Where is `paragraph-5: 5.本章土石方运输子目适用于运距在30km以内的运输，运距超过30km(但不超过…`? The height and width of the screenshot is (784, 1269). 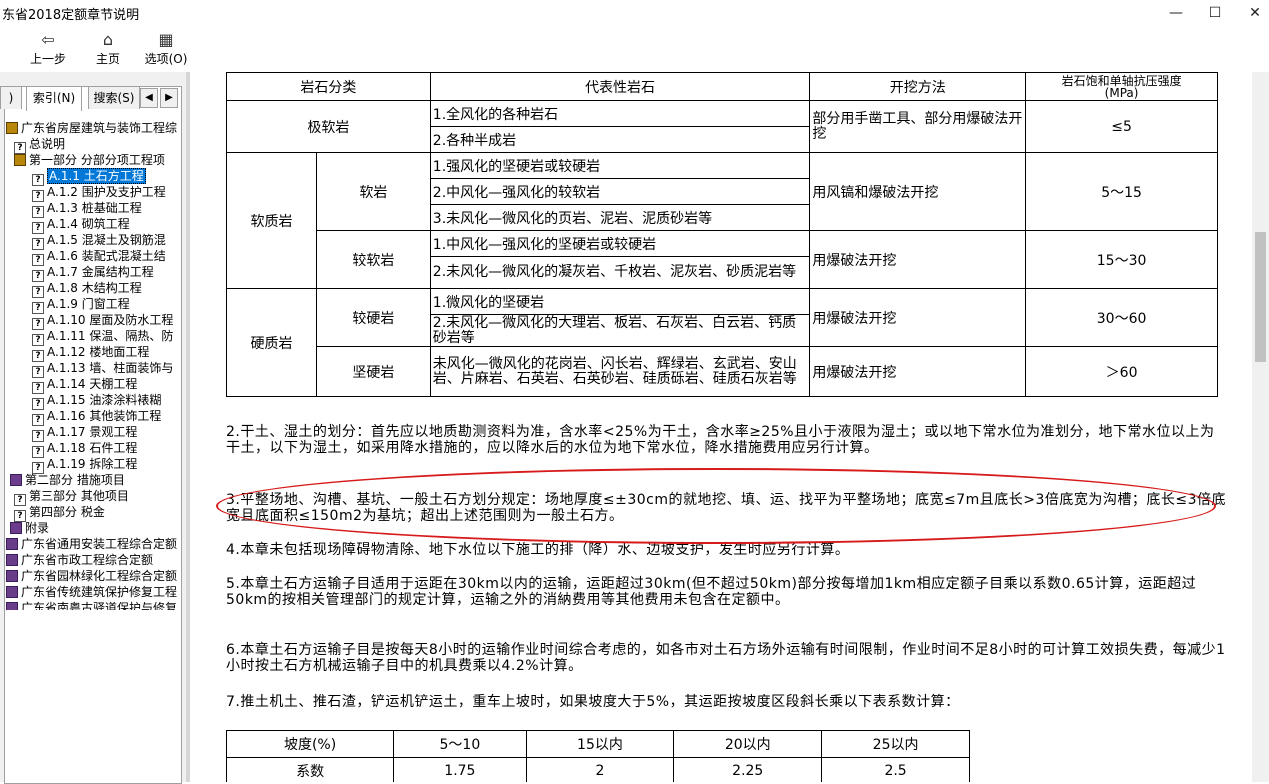 paragraph-5: 5.本章土石方运输子目适用于运距在30km以内的运输，运距超过30km(但不超过… is located at coordinates (711, 592).